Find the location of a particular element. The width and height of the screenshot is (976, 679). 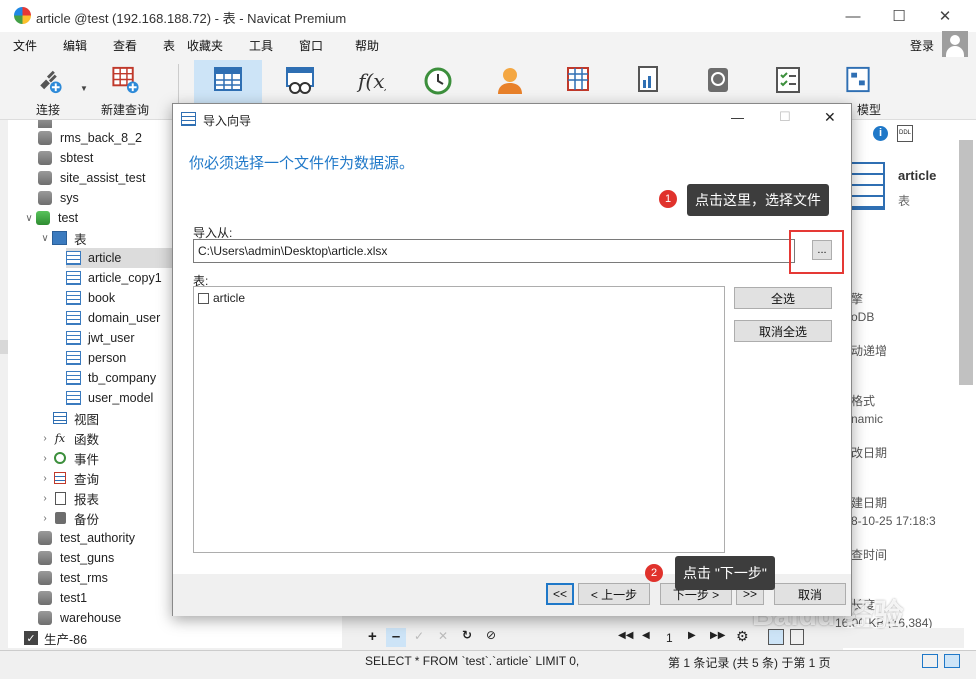

tree-db-test1: test1 is located at coordinates (62, 598).